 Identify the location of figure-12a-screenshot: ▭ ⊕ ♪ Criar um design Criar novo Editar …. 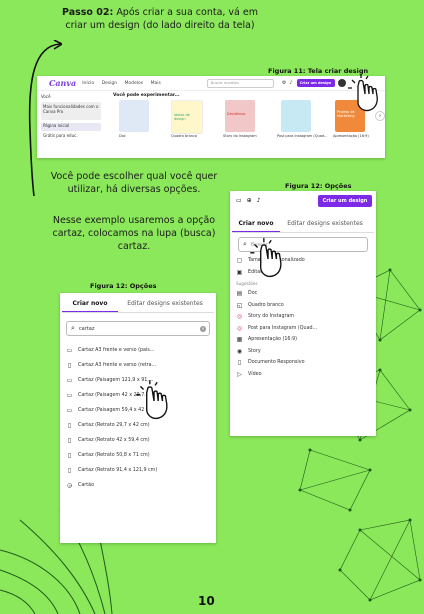
(303, 313).